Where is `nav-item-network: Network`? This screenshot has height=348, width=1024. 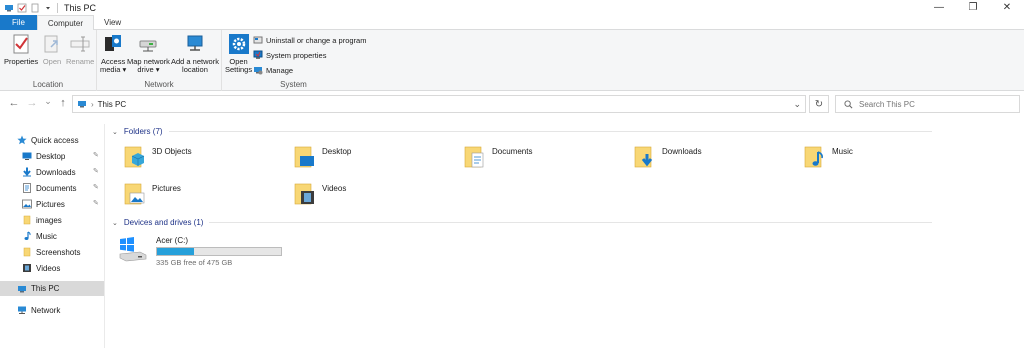 nav-item-network: Network is located at coordinates (38, 310).